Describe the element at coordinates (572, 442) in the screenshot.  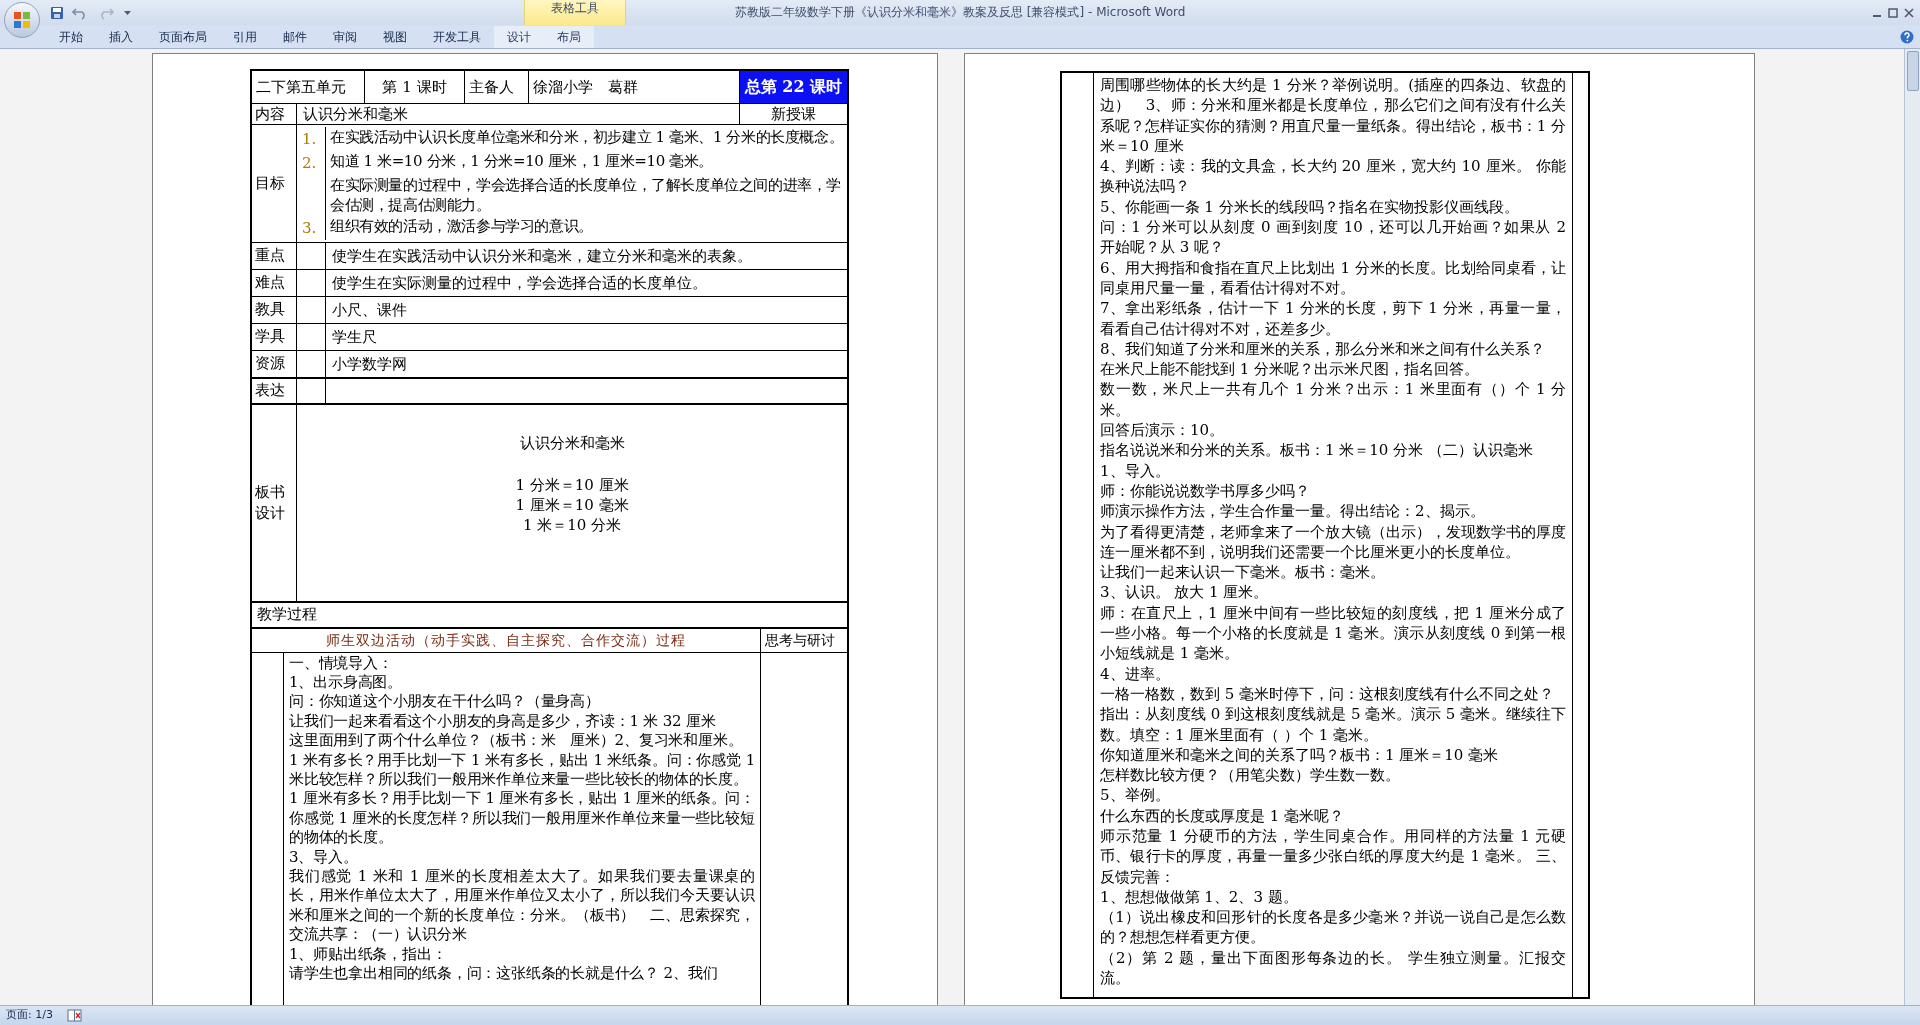
I see `board-title: 认识分米和毫米` at that location.